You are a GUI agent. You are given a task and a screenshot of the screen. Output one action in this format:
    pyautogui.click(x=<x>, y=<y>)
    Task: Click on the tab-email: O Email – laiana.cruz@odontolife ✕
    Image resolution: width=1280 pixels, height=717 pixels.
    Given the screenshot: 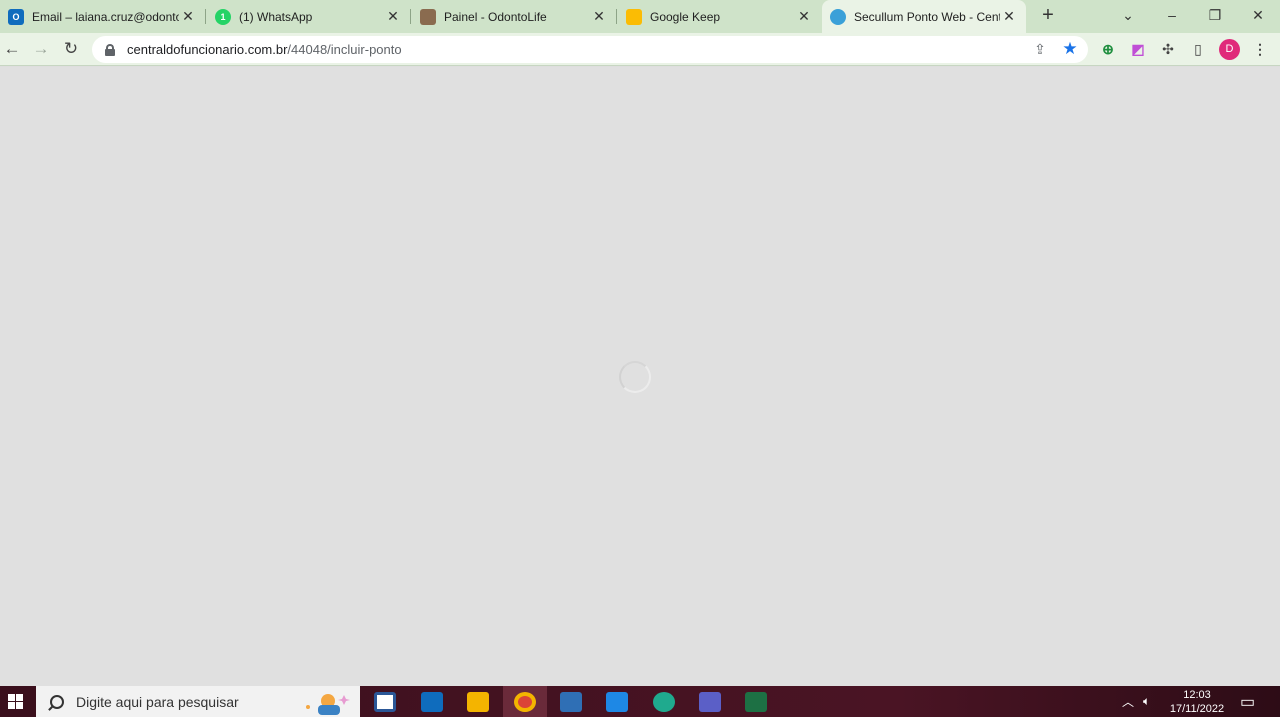 What is the action you would take?
    pyautogui.click(x=102, y=16)
    